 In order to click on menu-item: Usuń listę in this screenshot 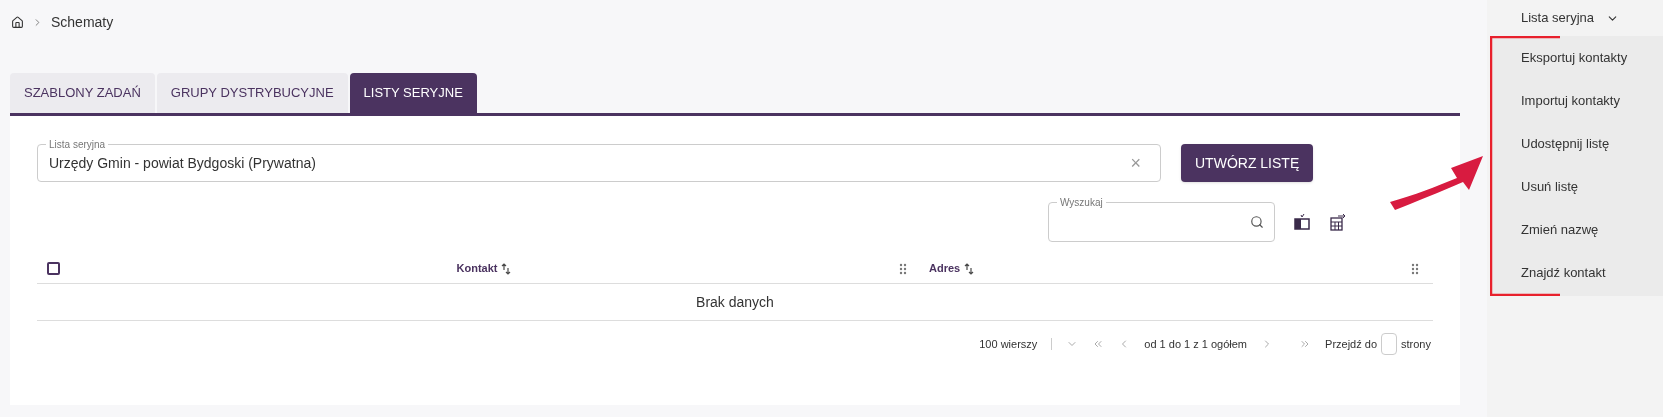, I will do `click(1576, 186)`.